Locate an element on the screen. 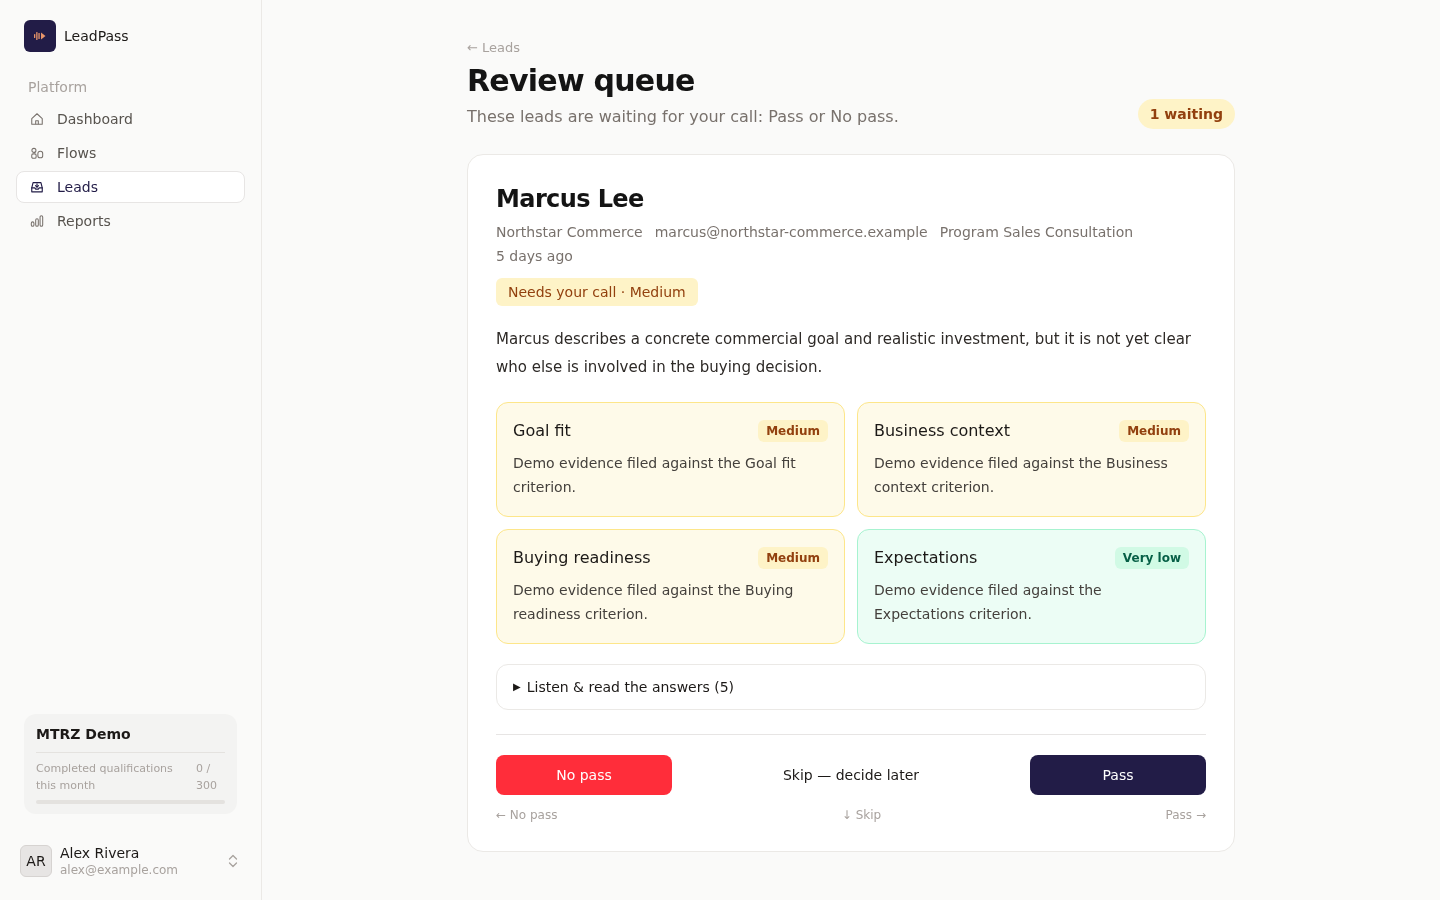  status-badge: Needs your call · Medium is located at coordinates (597, 292).